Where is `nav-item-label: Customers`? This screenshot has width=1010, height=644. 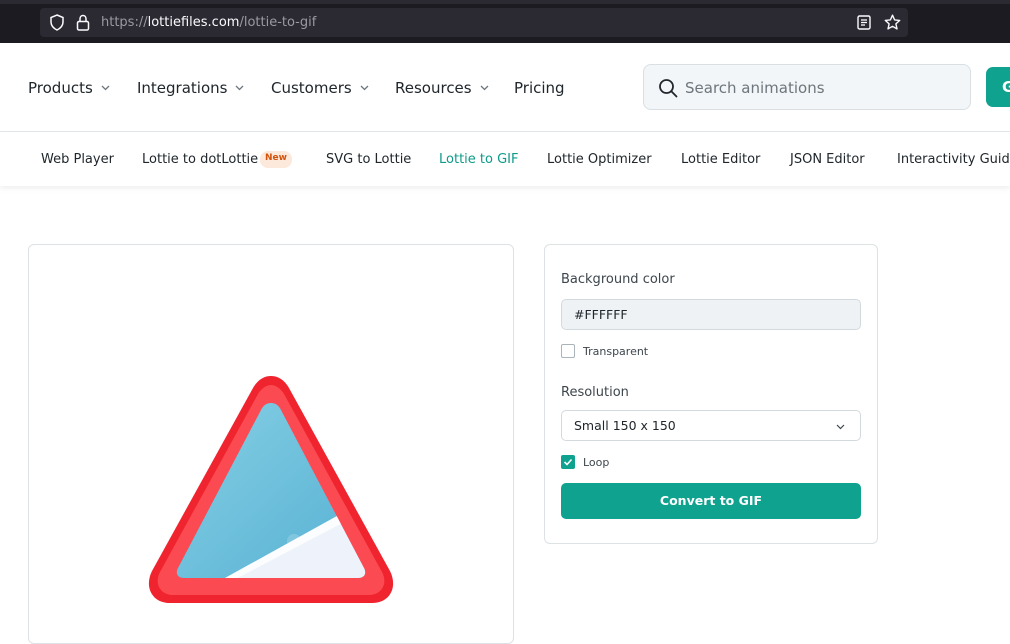
nav-item-label: Customers is located at coordinates (311, 88).